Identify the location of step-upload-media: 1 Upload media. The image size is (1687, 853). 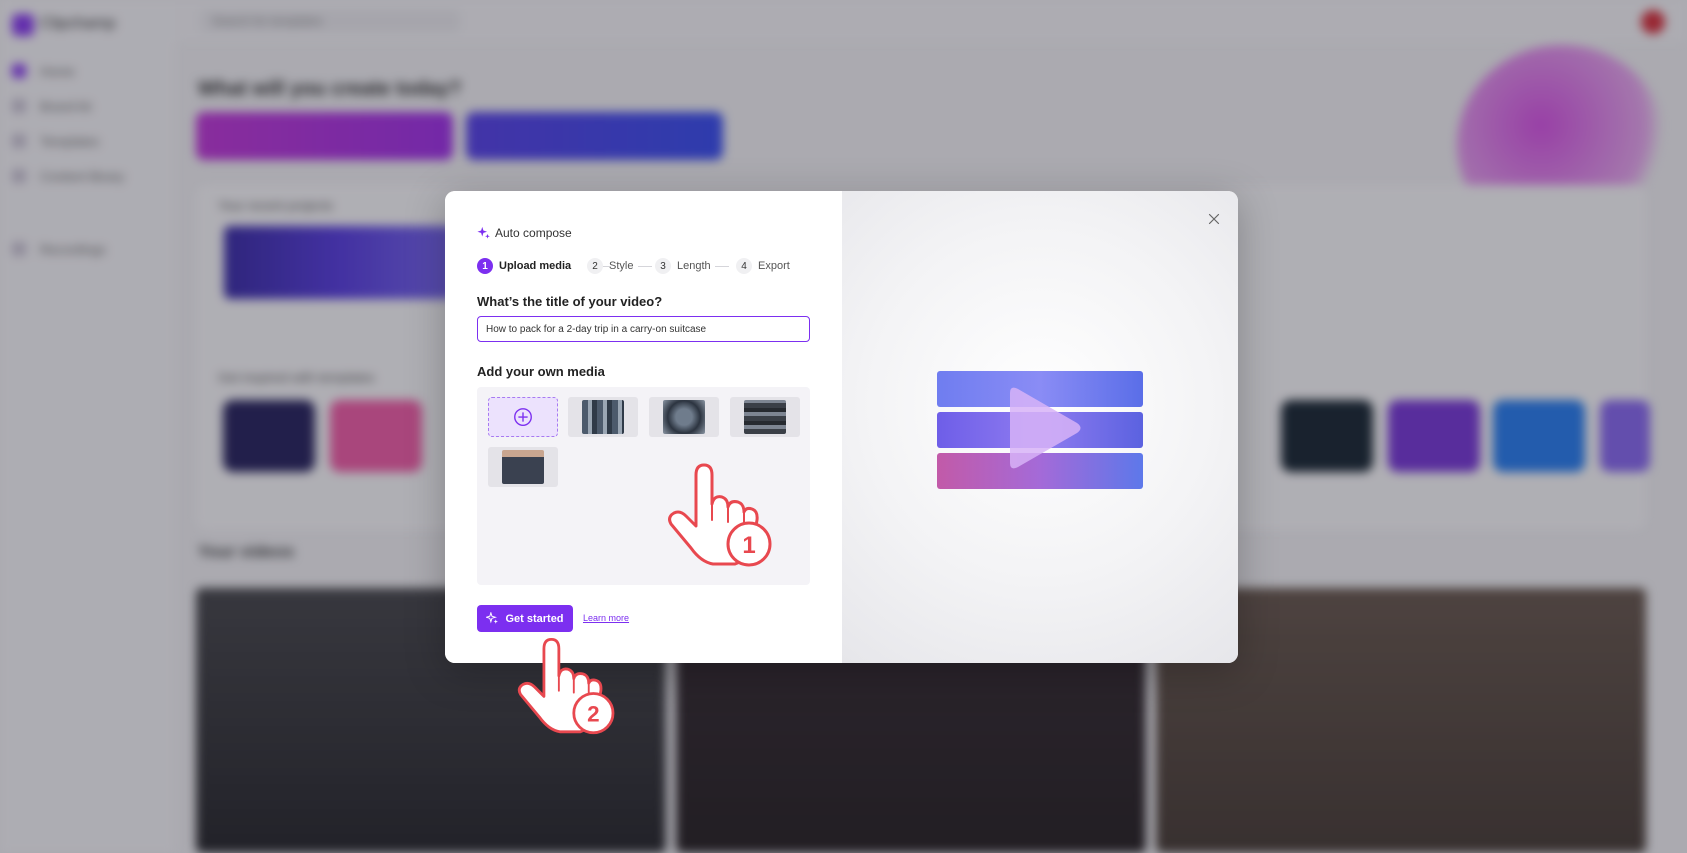
(524, 266).